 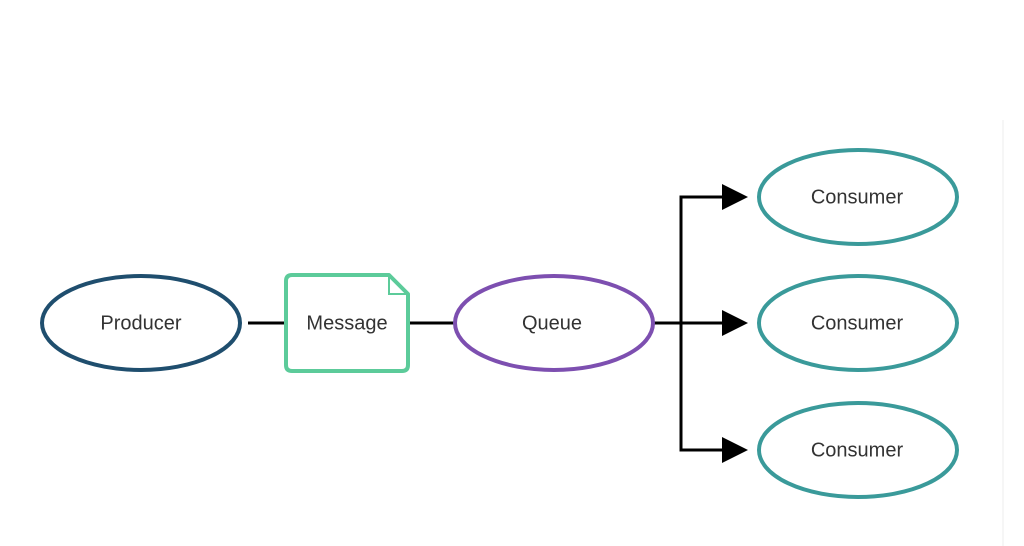 I want to click on arrowhead-consumer1, so click(x=735, y=197).